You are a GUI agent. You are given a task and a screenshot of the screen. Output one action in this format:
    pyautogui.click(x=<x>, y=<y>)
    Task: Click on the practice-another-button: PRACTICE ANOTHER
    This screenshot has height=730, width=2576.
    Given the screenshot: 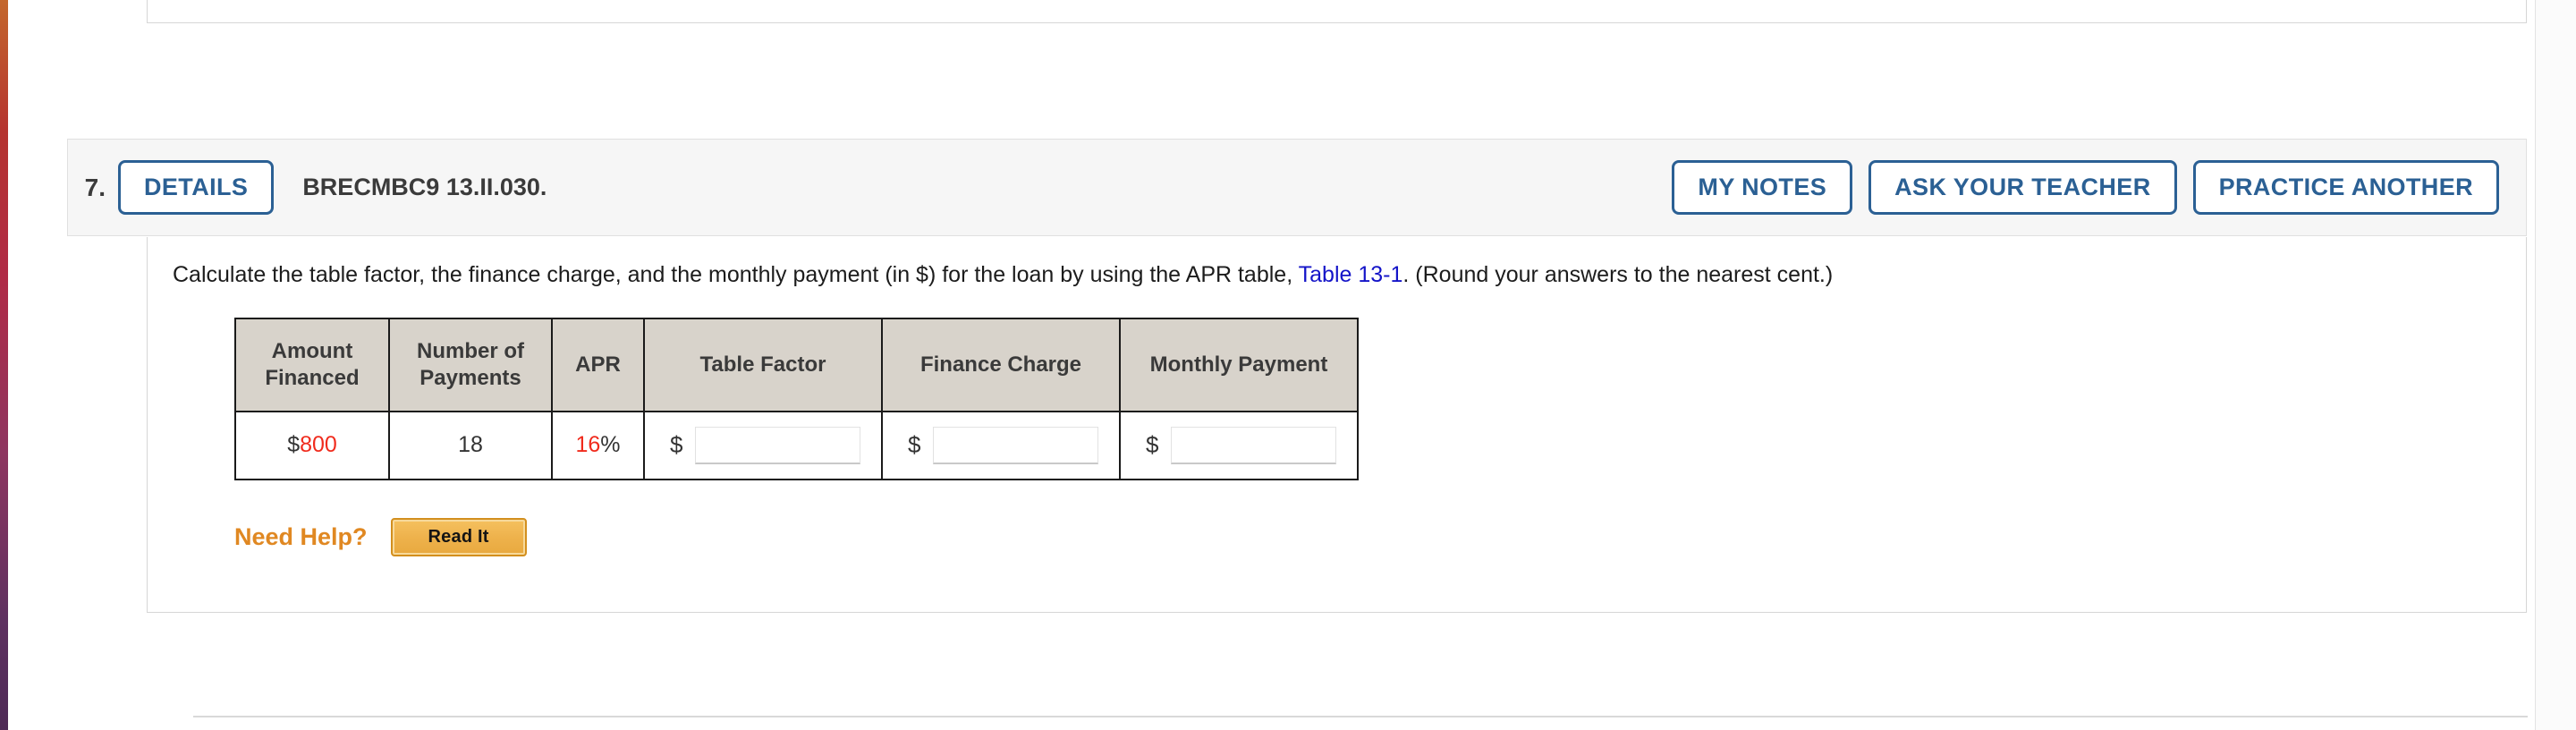 What is the action you would take?
    pyautogui.click(x=2345, y=188)
    